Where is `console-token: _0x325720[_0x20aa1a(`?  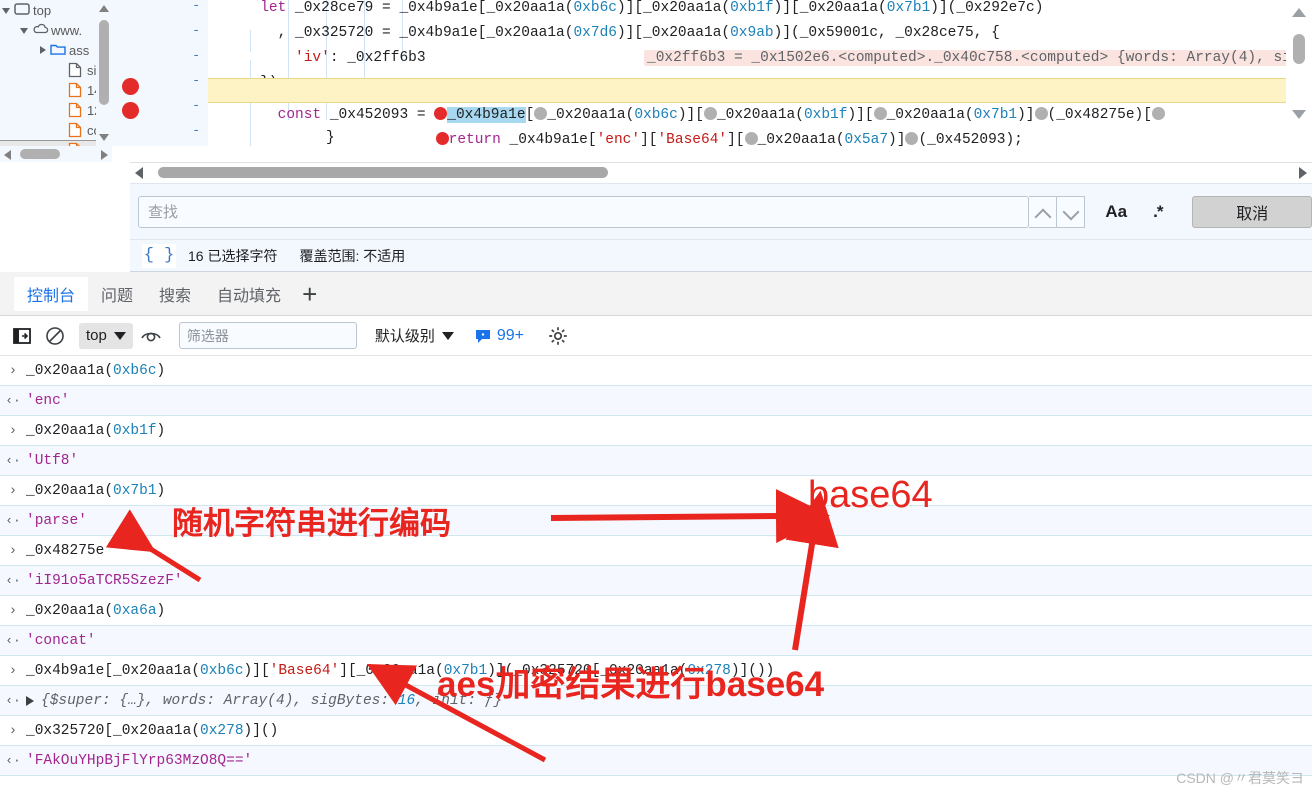 console-token: _0x325720[_0x20aa1a( is located at coordinates (113, 730).